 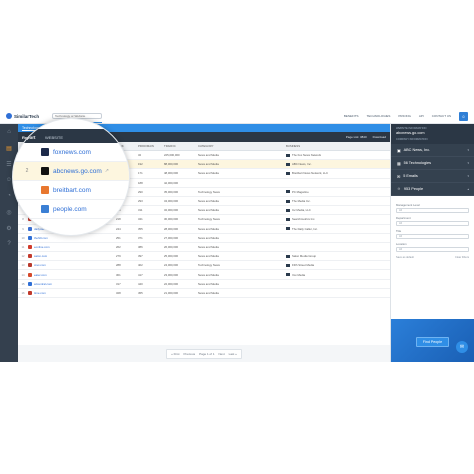 What do you see at coordinates (242, 146) in the screenshot?
I see `column-header-category: CATEGORY` at bounding box center [242, 146].